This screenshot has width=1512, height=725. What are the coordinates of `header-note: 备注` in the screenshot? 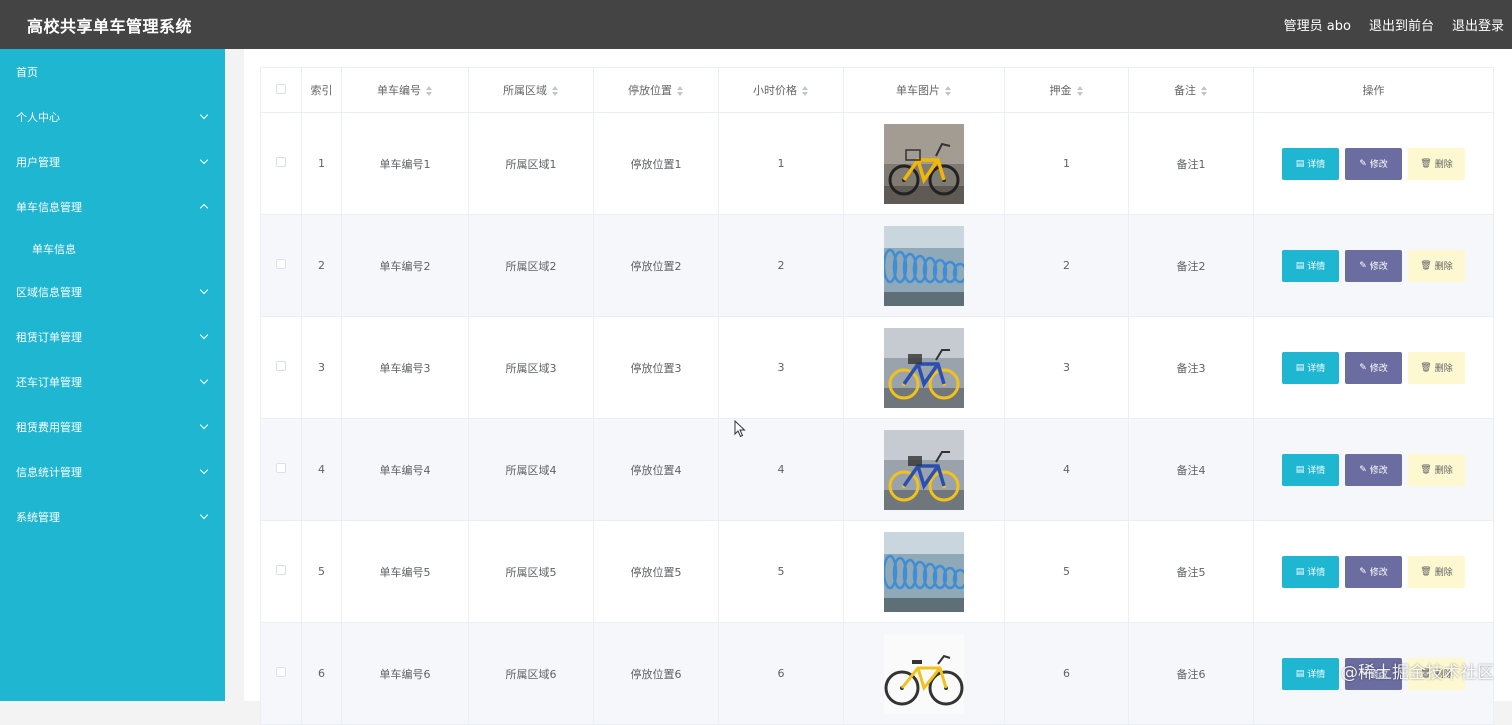 It's located at (1191, 90).